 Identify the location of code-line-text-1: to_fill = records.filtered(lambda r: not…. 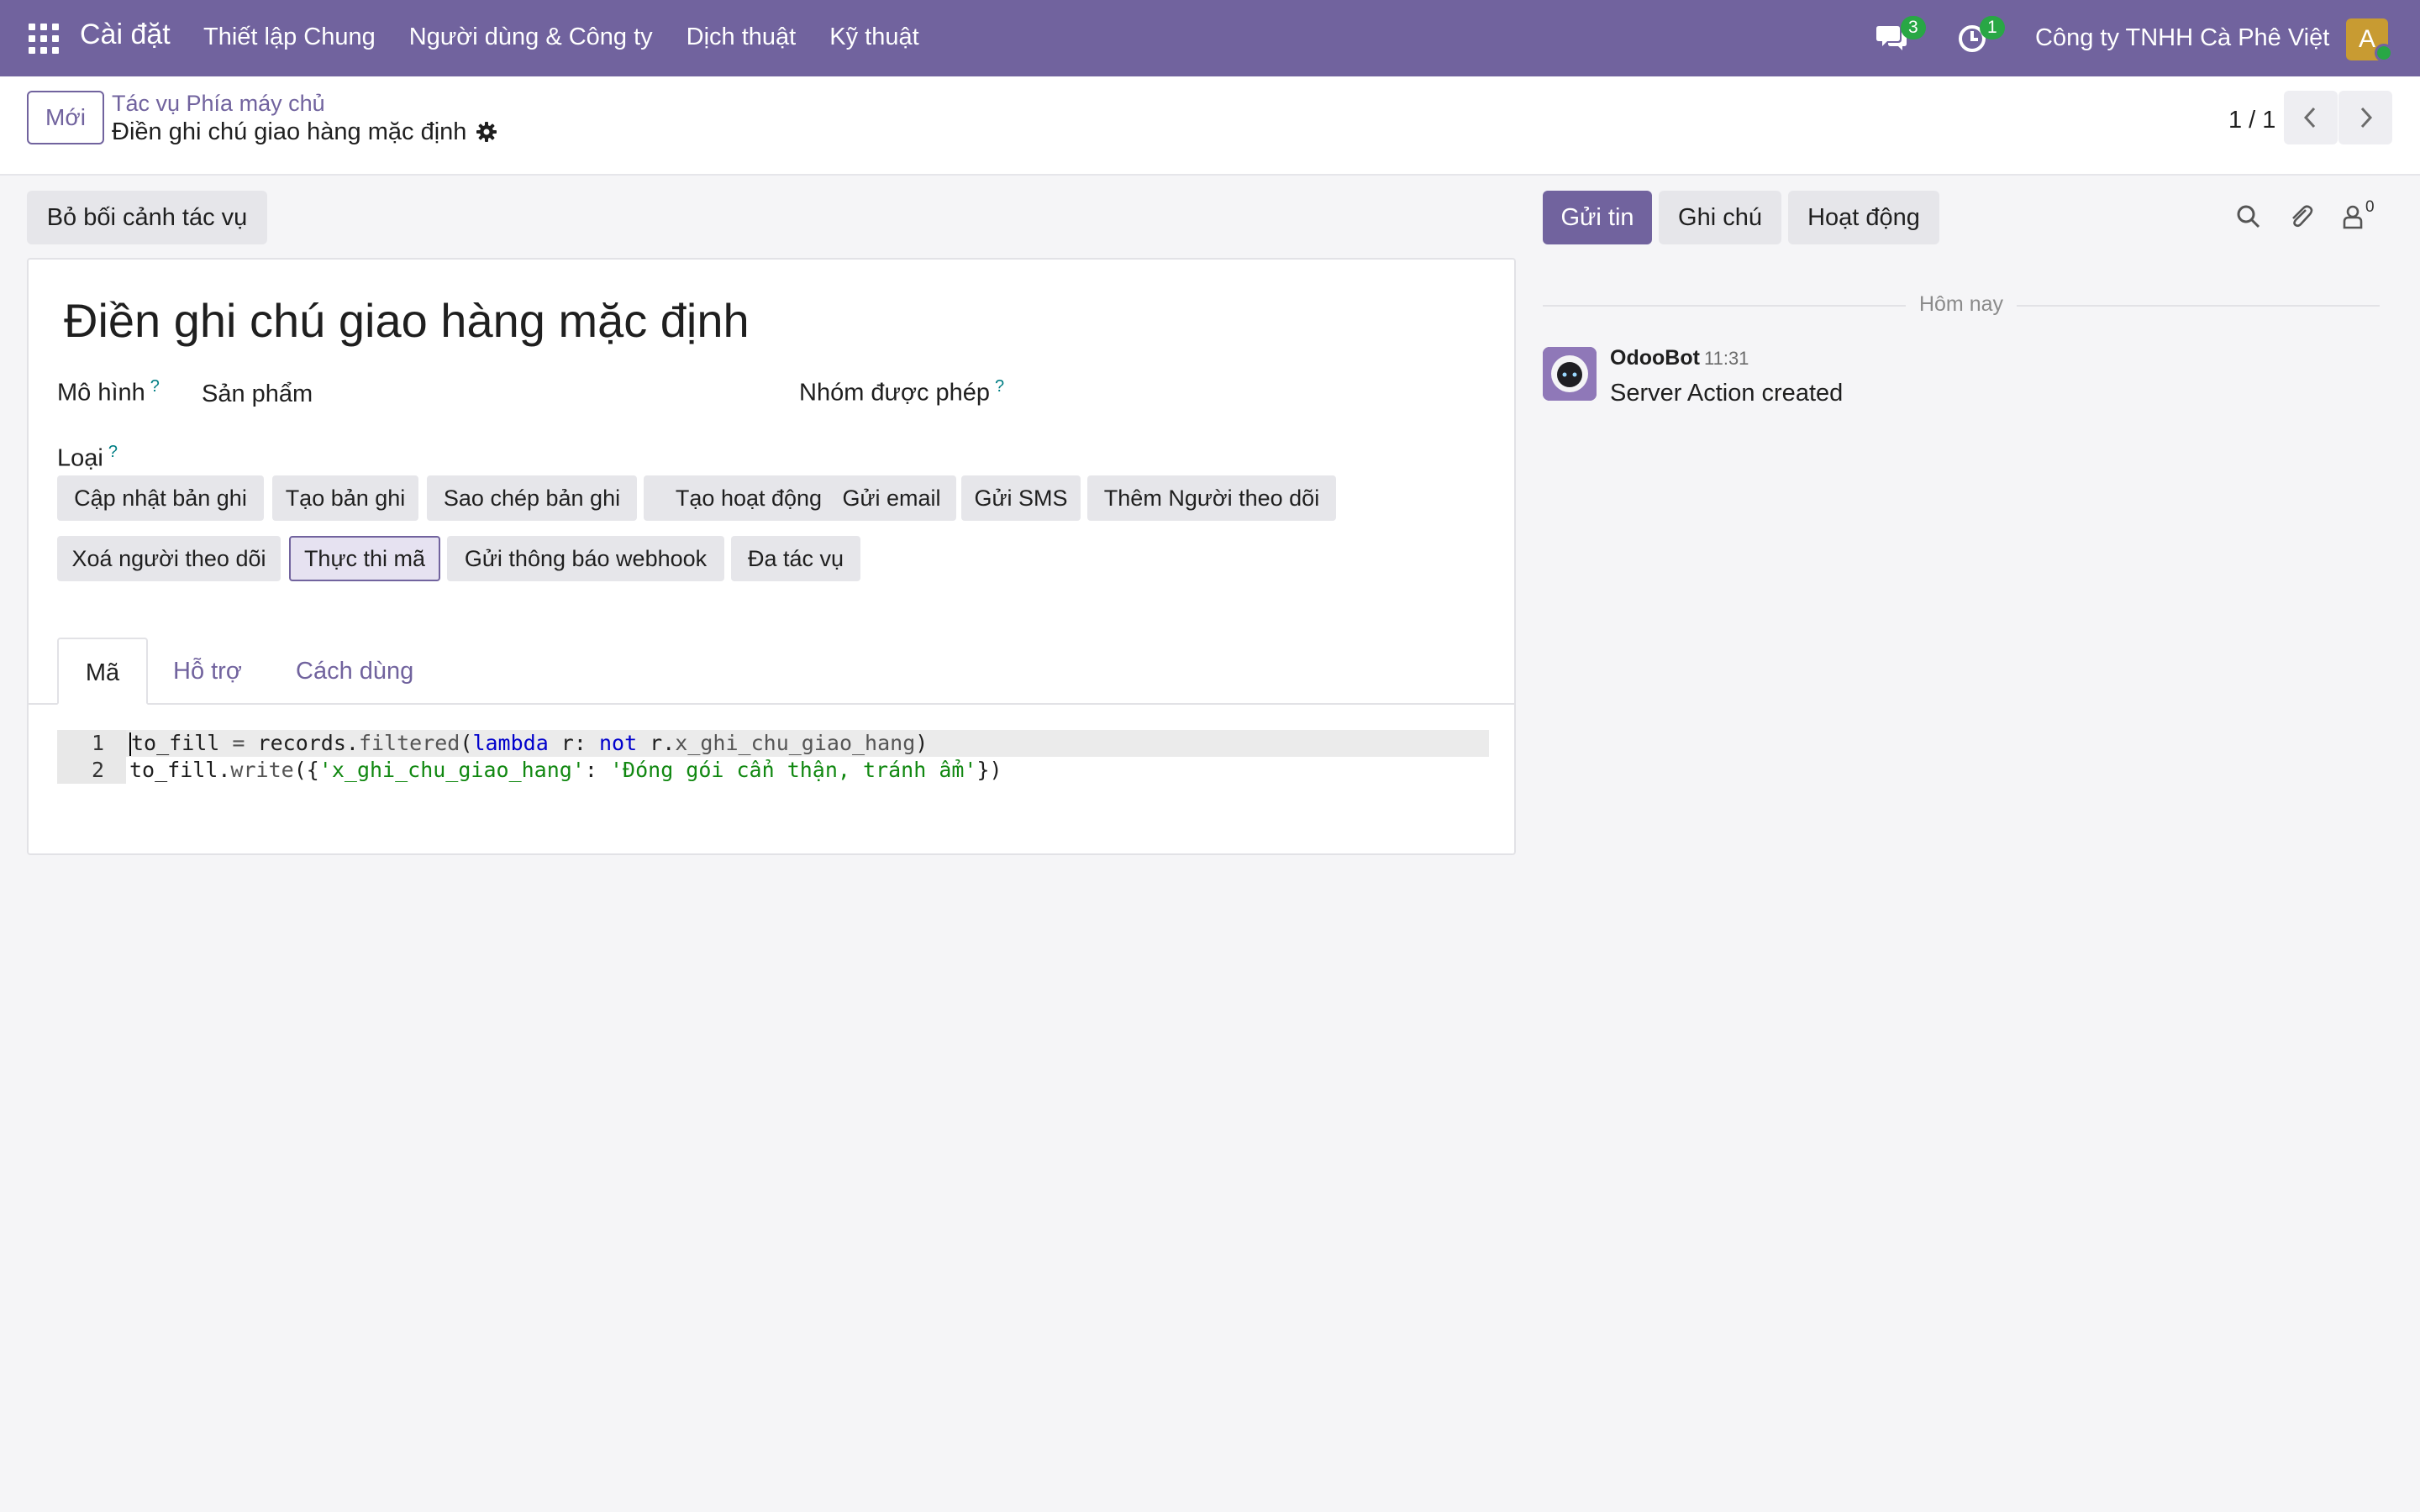
(808, 743).